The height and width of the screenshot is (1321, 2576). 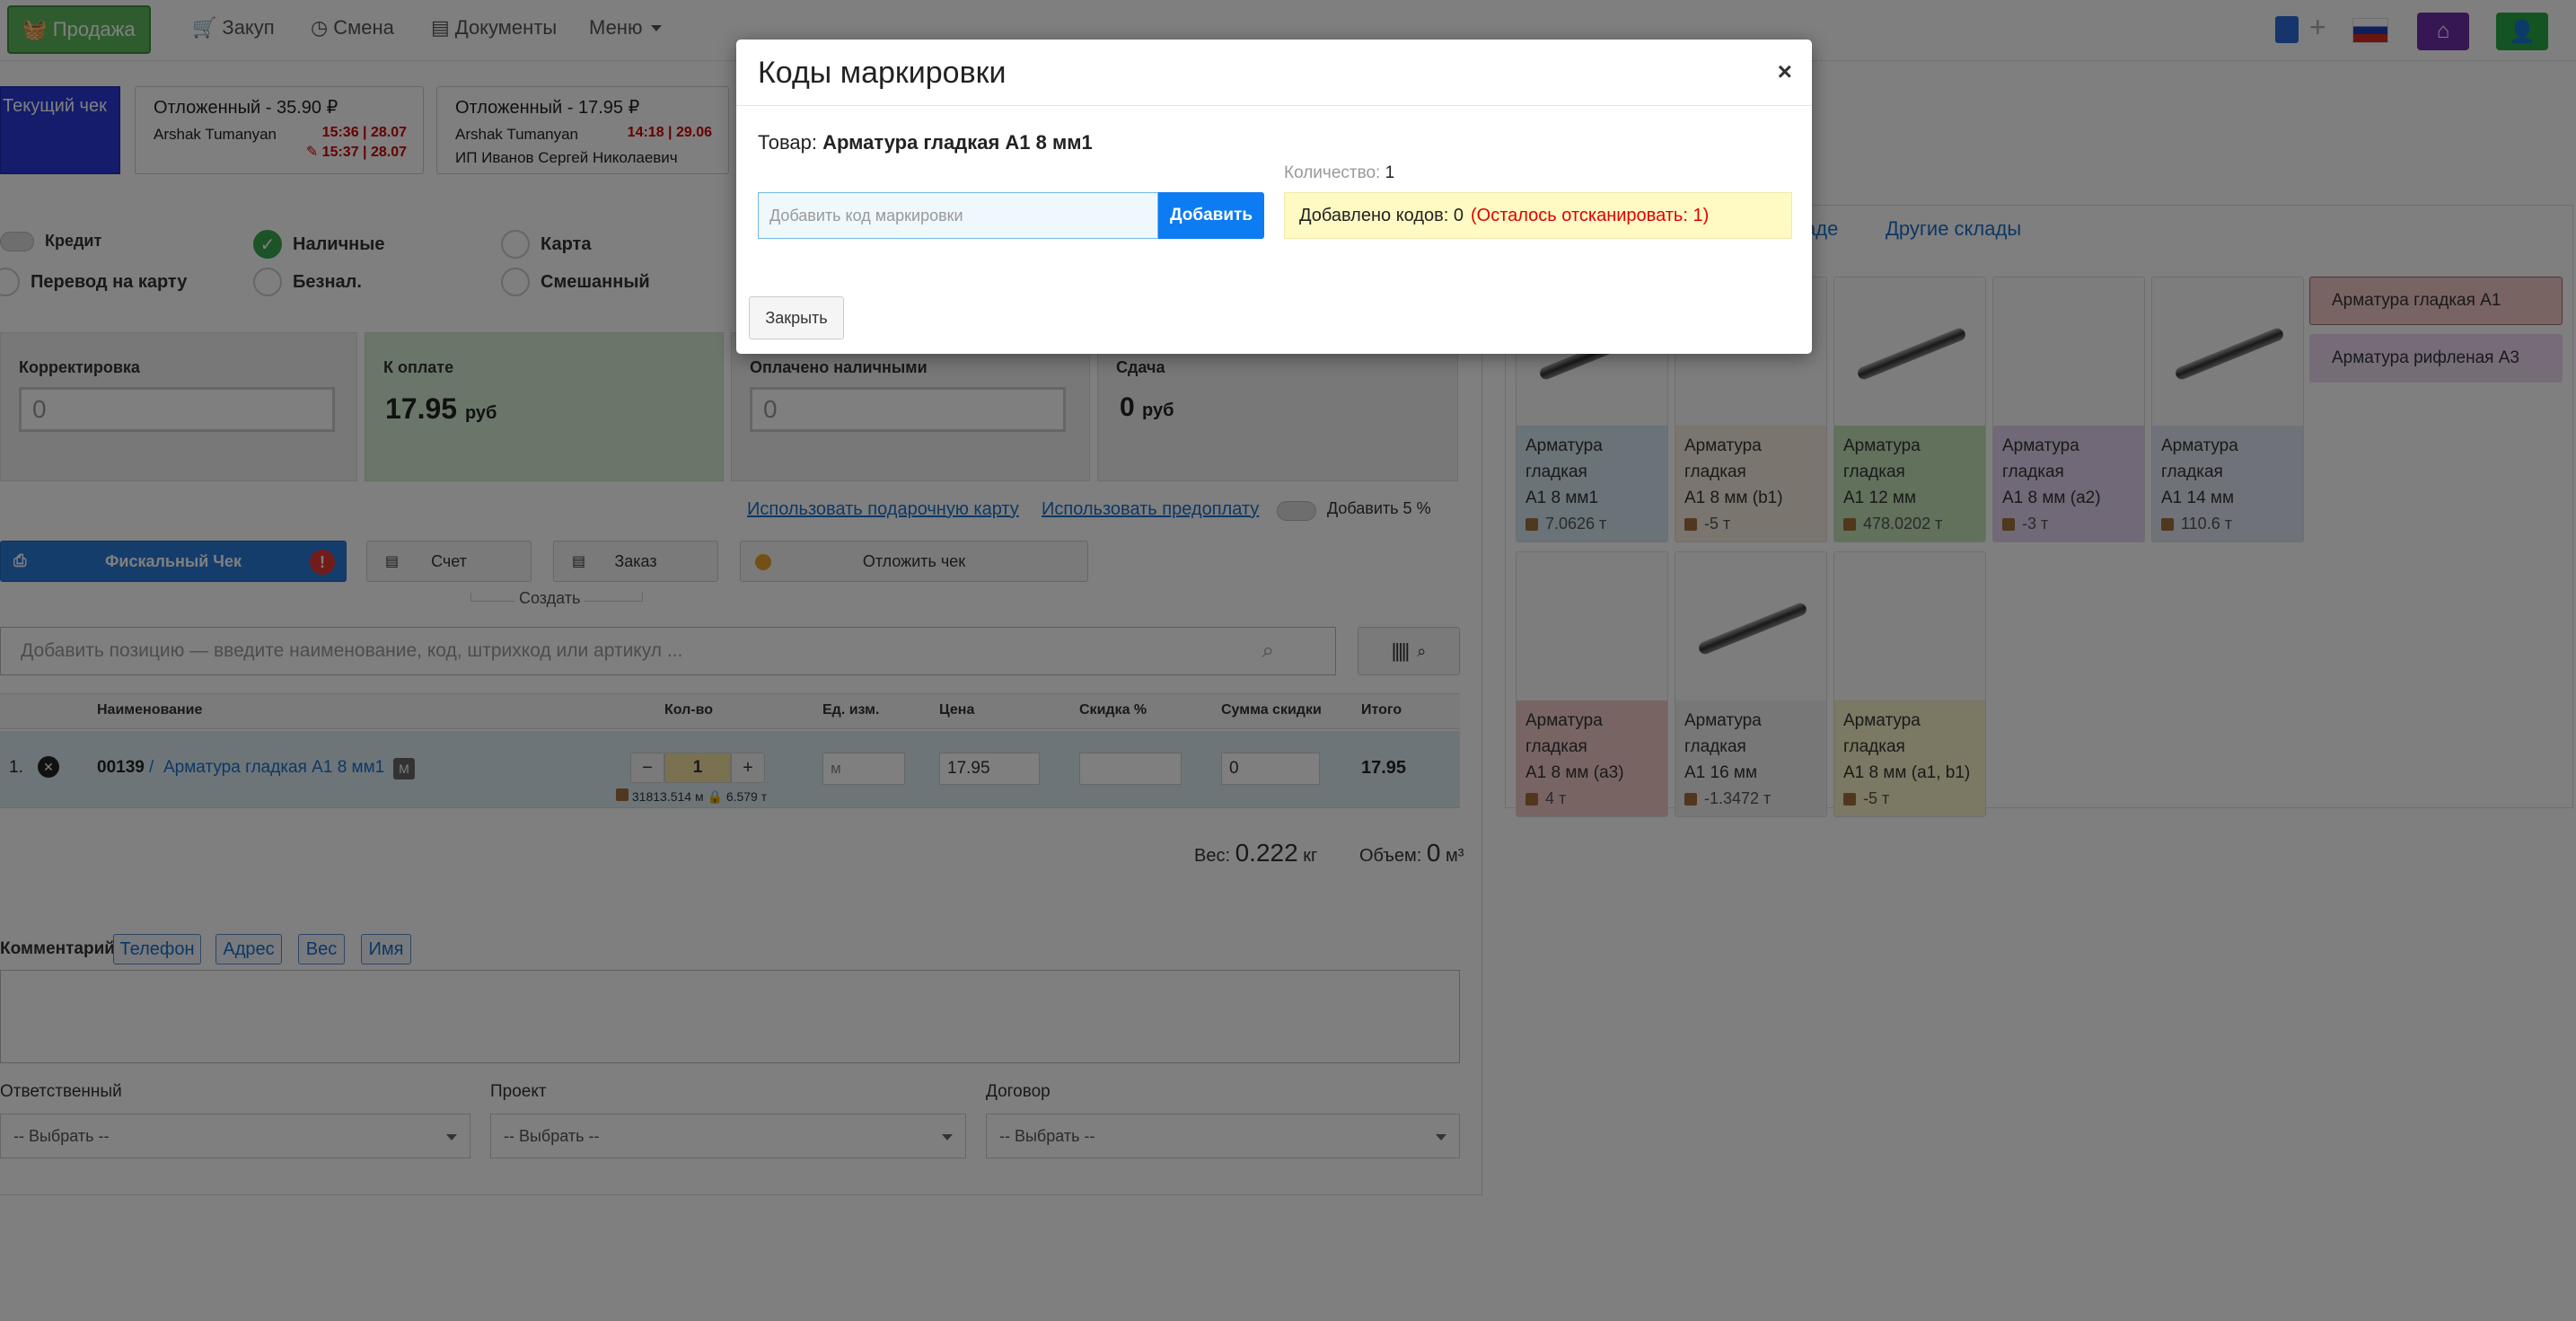 I want to click on marking-code-input: Добавить код маркировки, so click(x=958, y=215).